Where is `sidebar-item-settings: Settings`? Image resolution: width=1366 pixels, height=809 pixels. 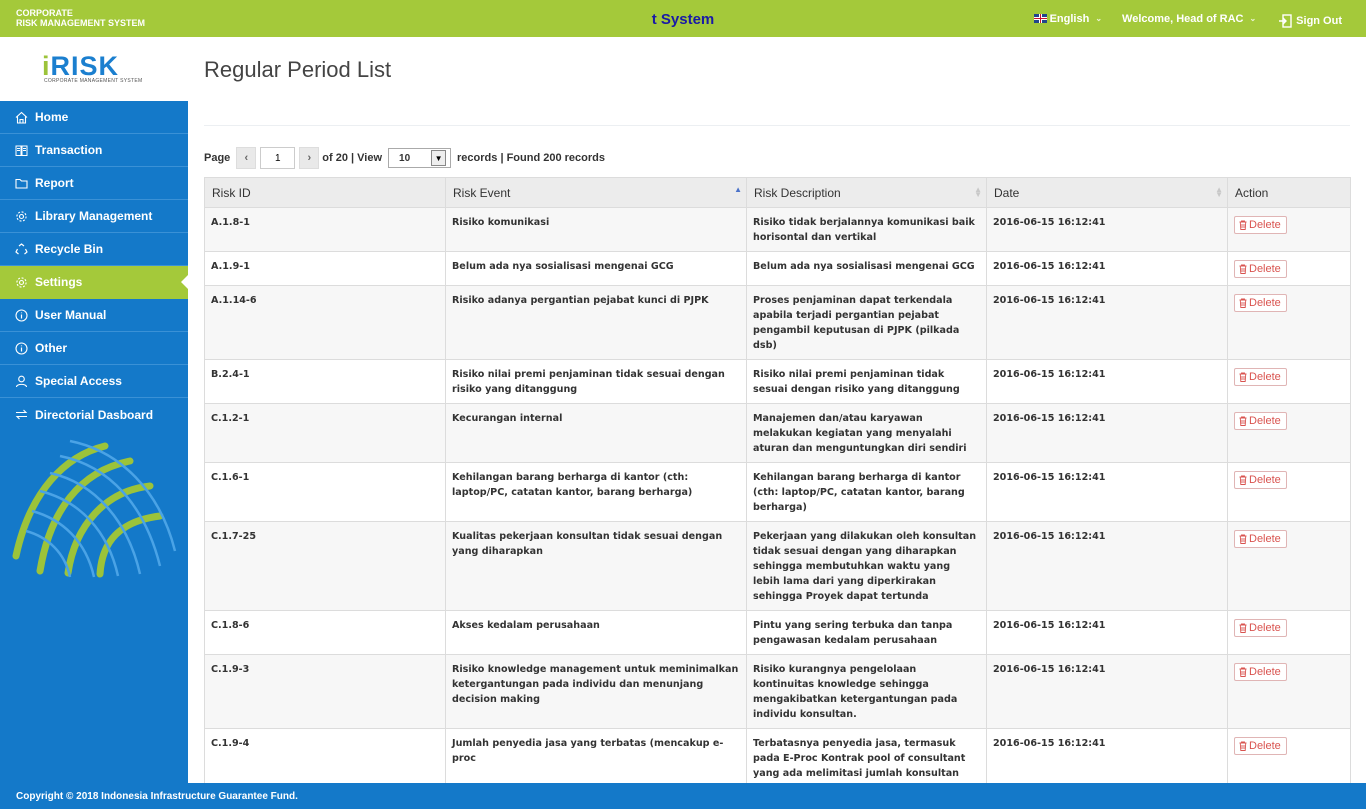
sidebar-item-settings: Settings is located at coordinates (94, 282).